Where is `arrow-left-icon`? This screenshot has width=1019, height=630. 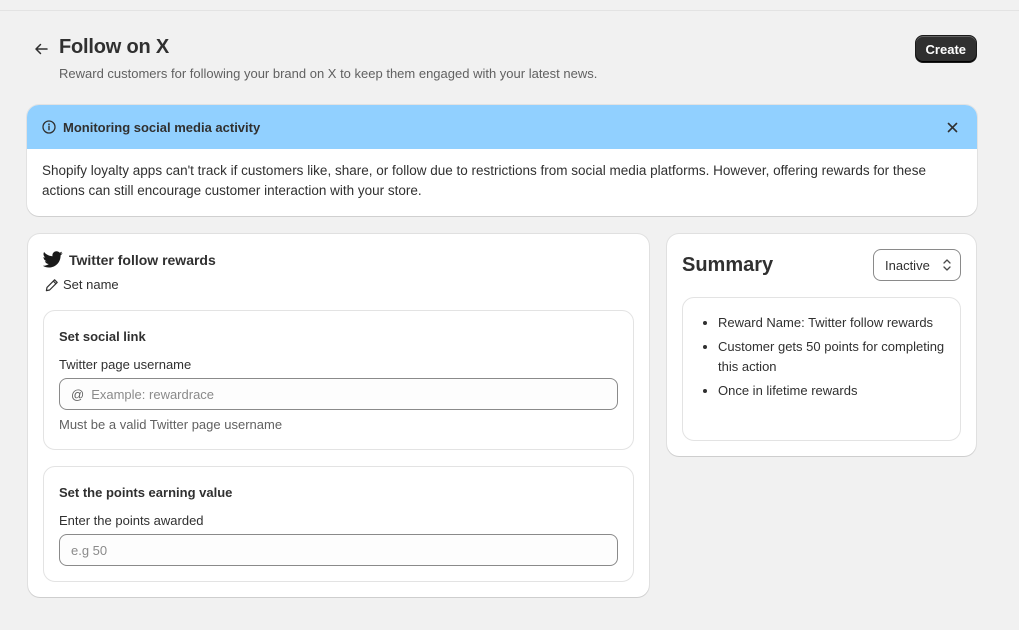 arrow-left-icon is located at coordinates (41, 49).